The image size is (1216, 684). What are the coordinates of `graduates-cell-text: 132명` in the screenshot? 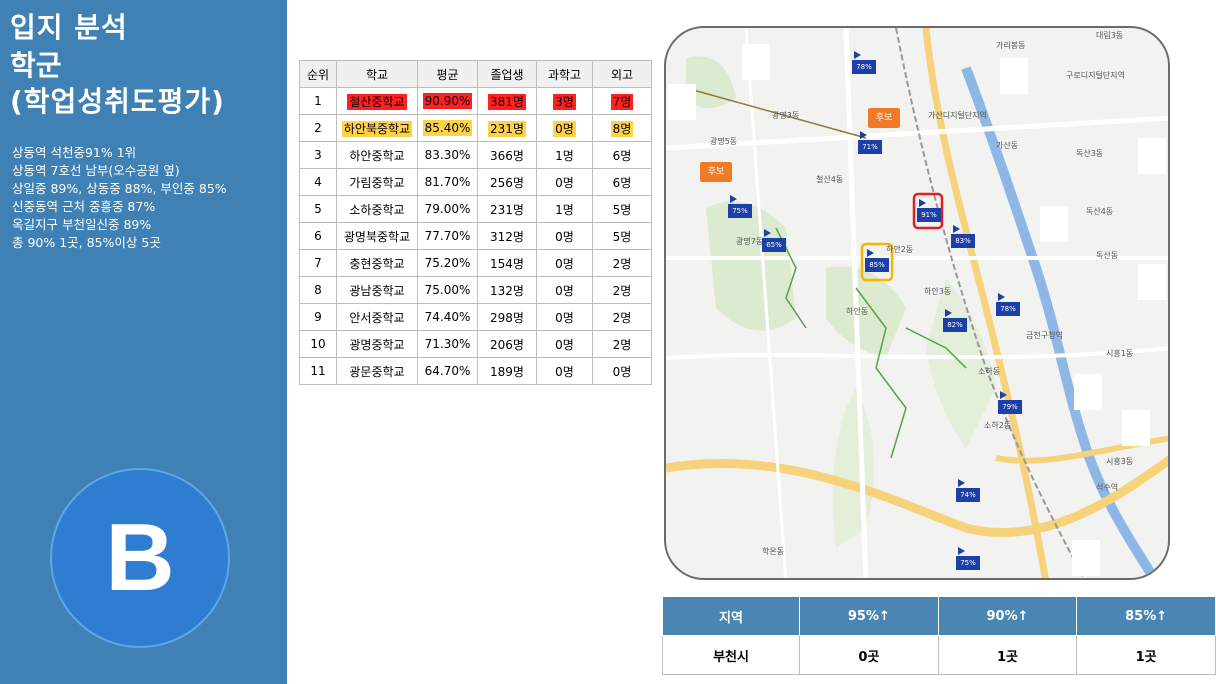 It's located at (507, 290).